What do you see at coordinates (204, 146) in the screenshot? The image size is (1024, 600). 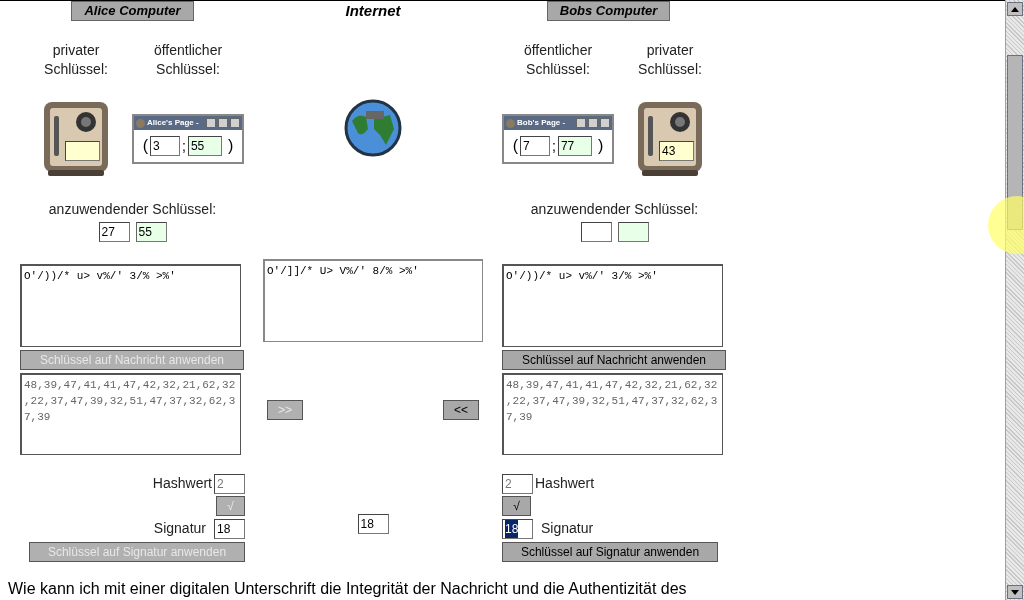 I see `modulus-field: 55` at bounding box center [204, 146].